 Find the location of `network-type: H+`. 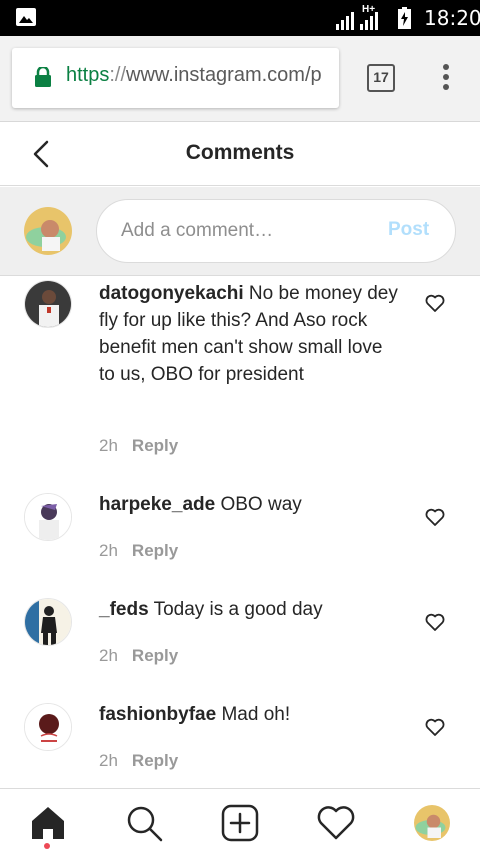

network-type: H+ is located at coordinates (369, 9).